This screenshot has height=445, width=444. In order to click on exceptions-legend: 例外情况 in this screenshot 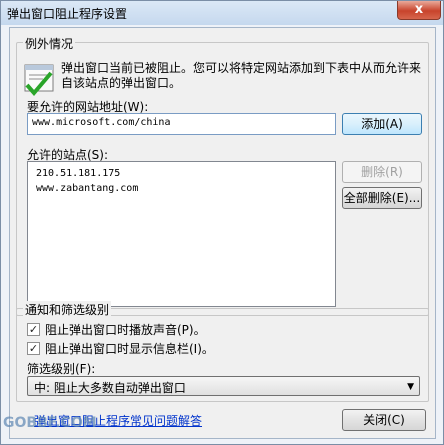, I will do `click(49, 43)`.